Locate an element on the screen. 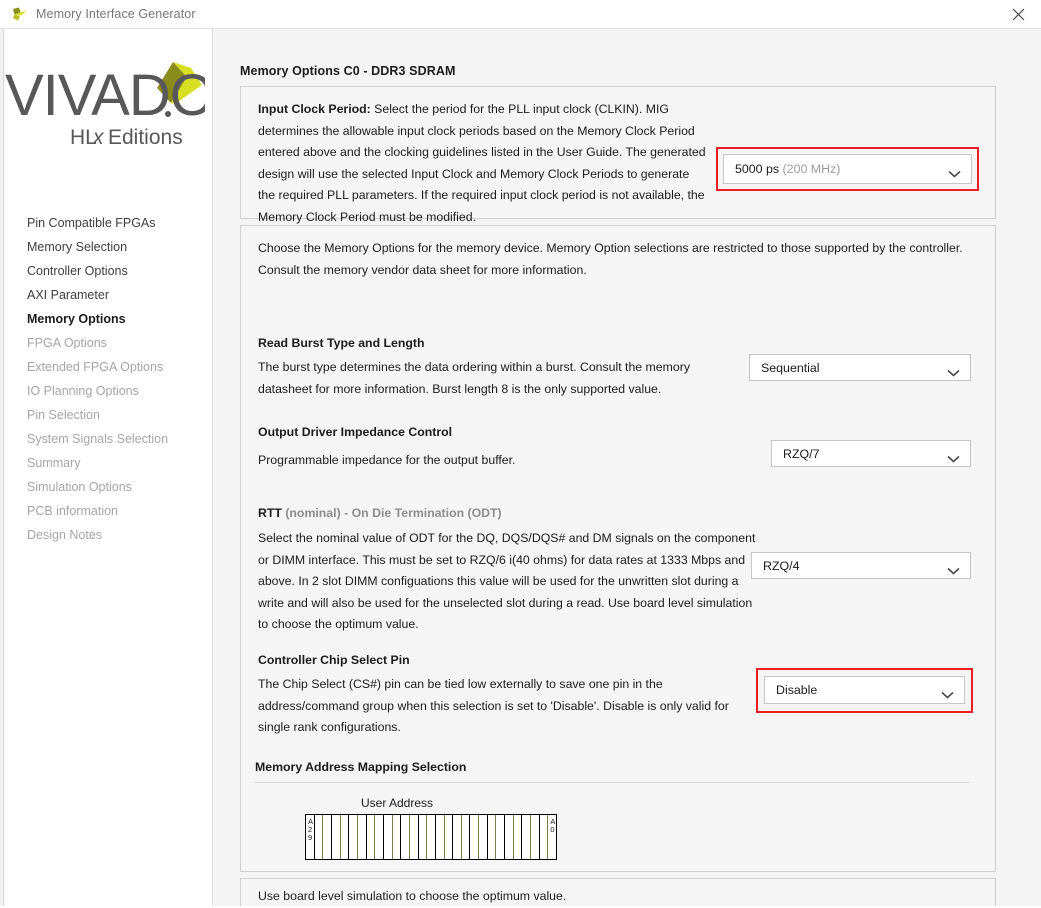 The height and width of the screenshot is (908, 1041). svg-text: x is located at coordinates (98, 137).